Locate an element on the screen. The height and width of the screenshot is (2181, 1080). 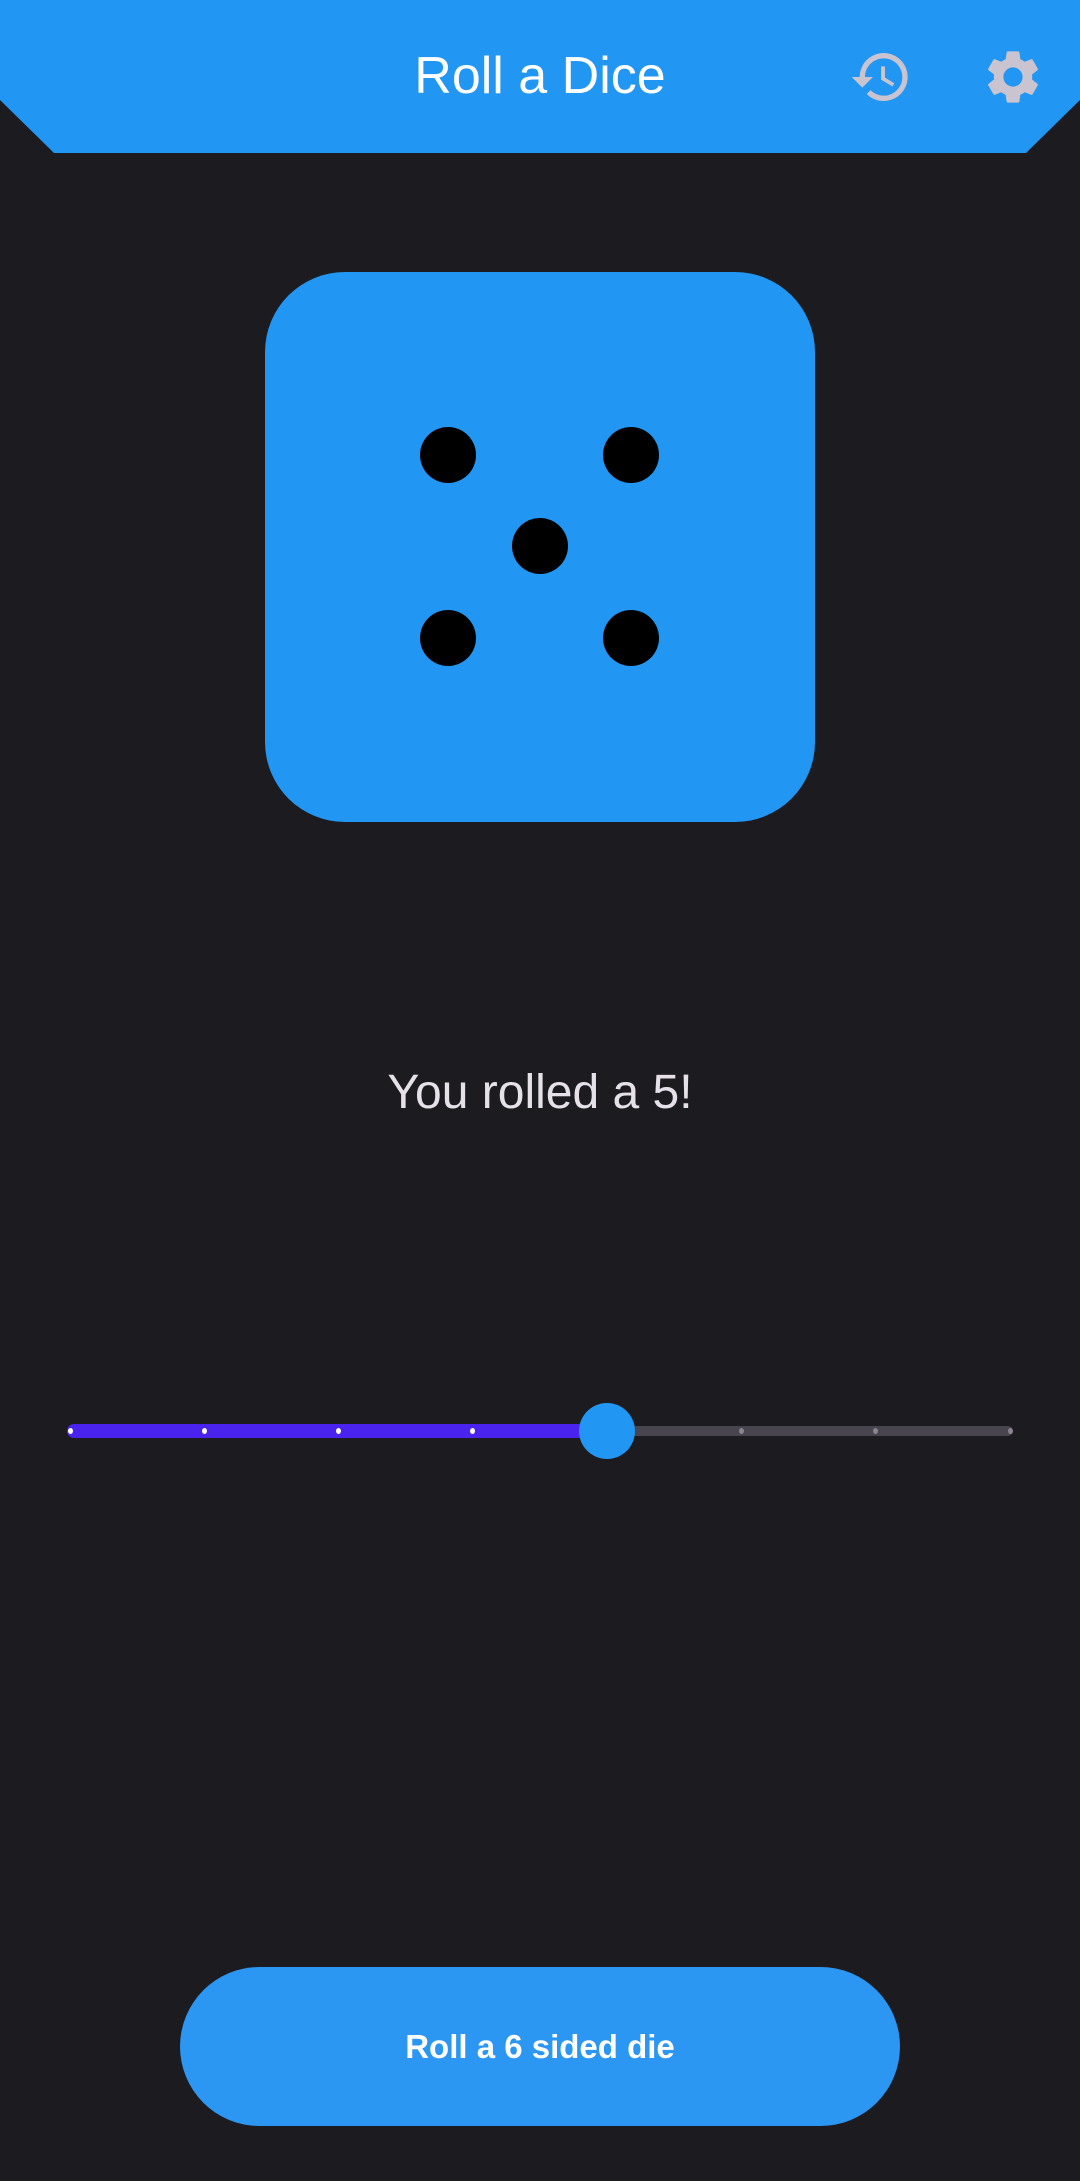
app-title: Roll a Dice is located at coordinates (540, 76).